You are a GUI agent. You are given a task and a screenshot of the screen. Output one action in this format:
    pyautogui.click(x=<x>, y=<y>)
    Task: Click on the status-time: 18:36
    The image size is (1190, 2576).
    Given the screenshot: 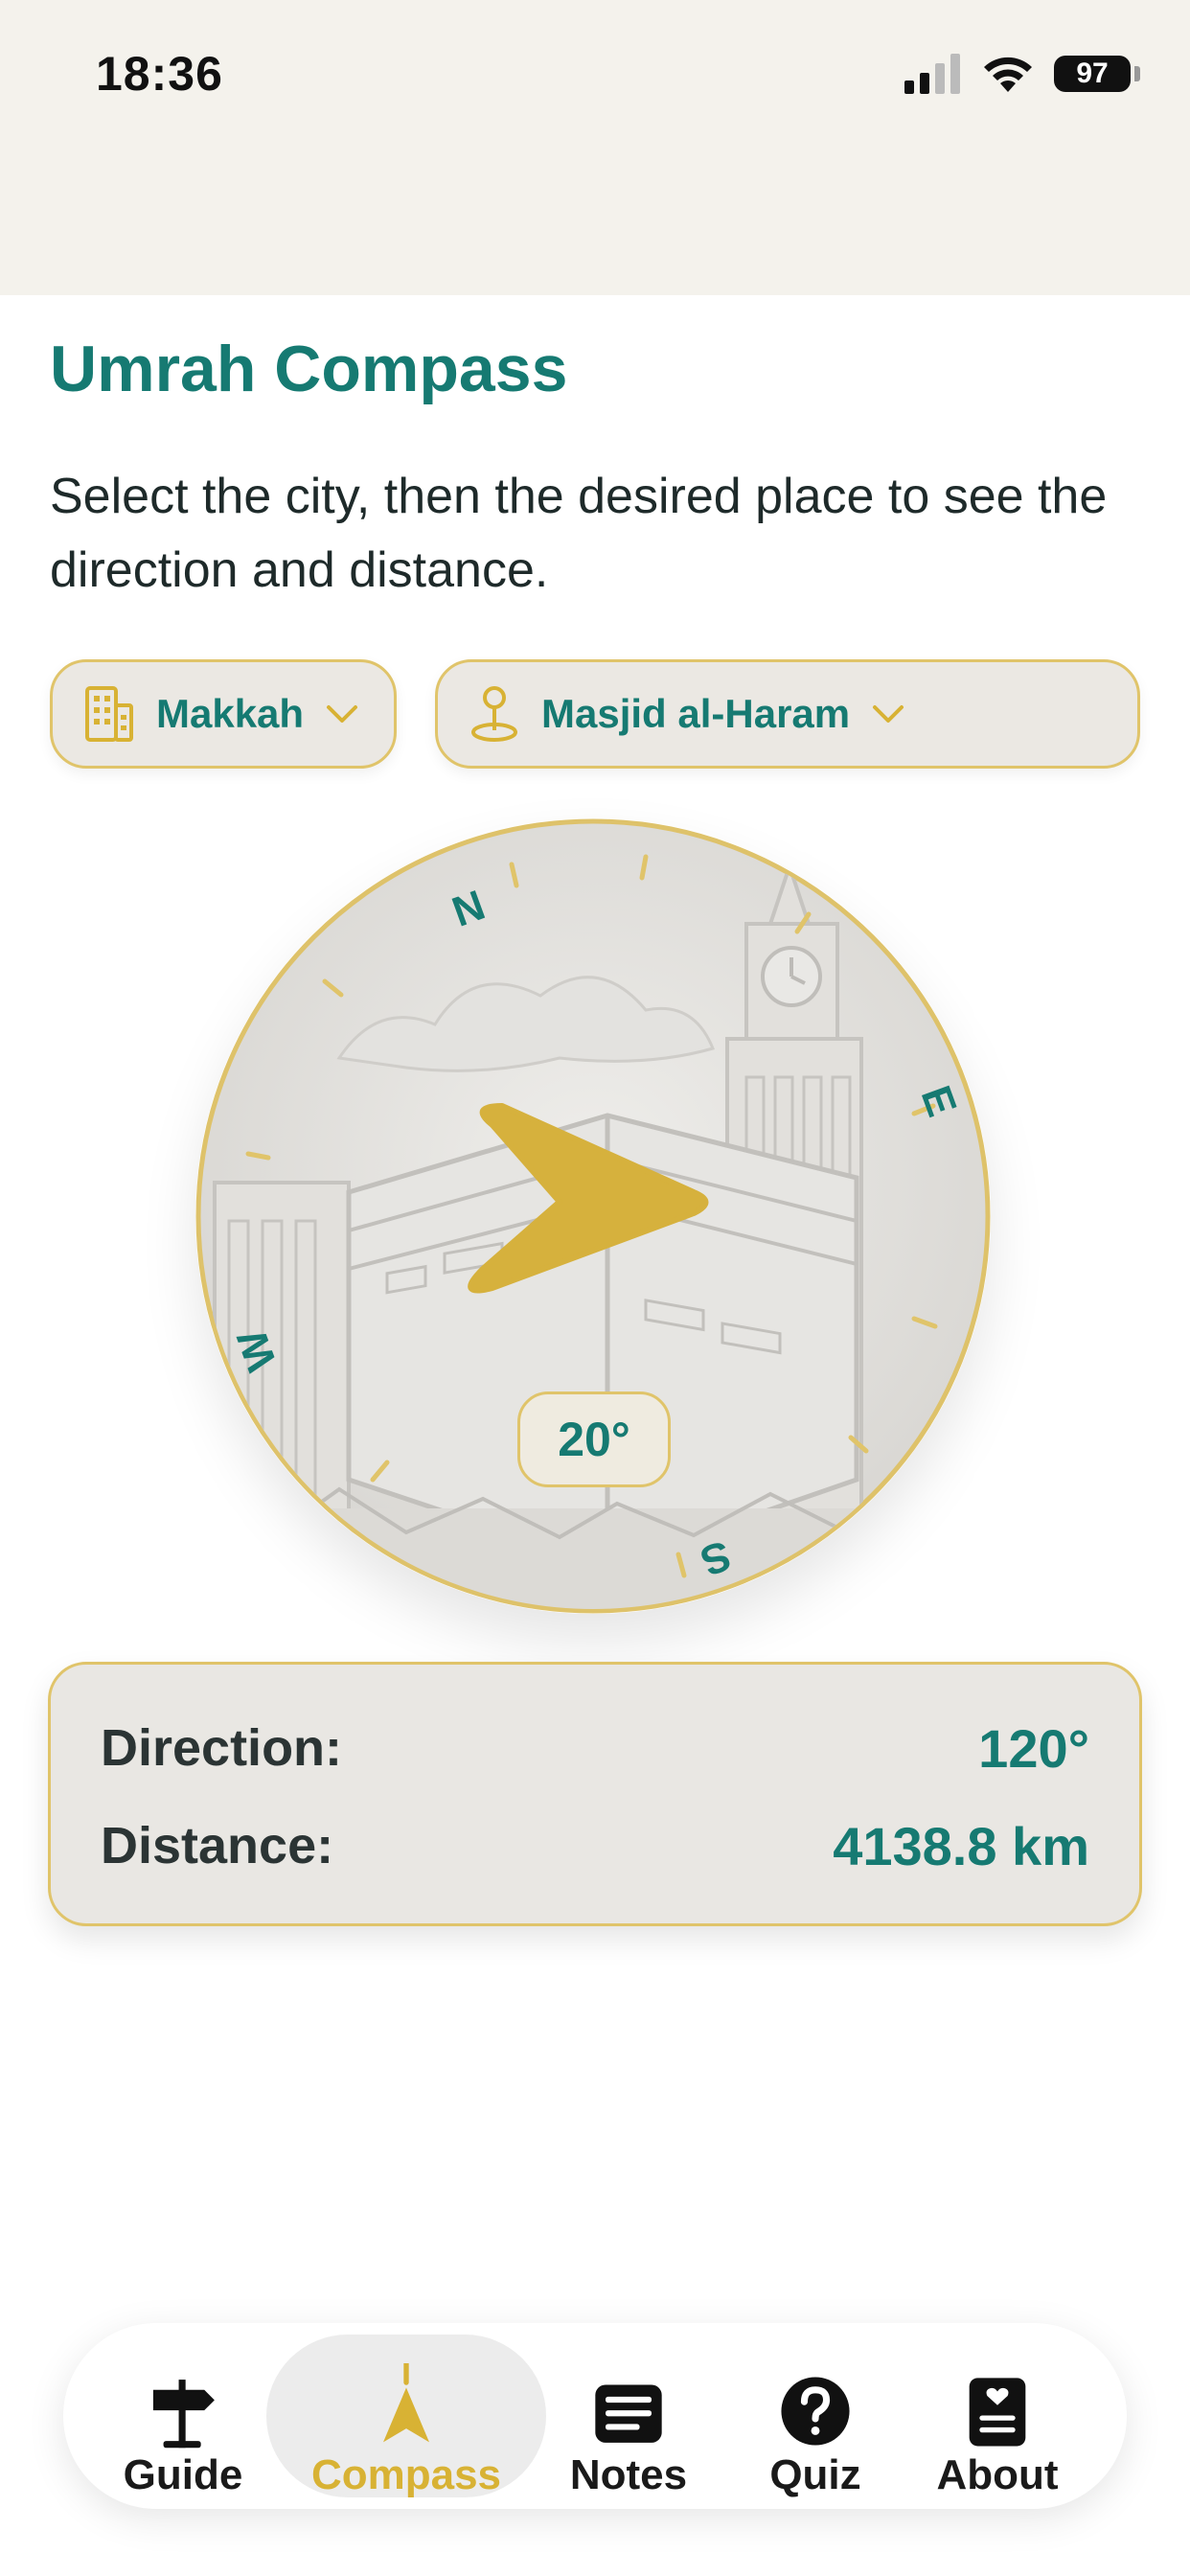 What is the action you would take?
    pyautogui.click(x=159, y=74)
    